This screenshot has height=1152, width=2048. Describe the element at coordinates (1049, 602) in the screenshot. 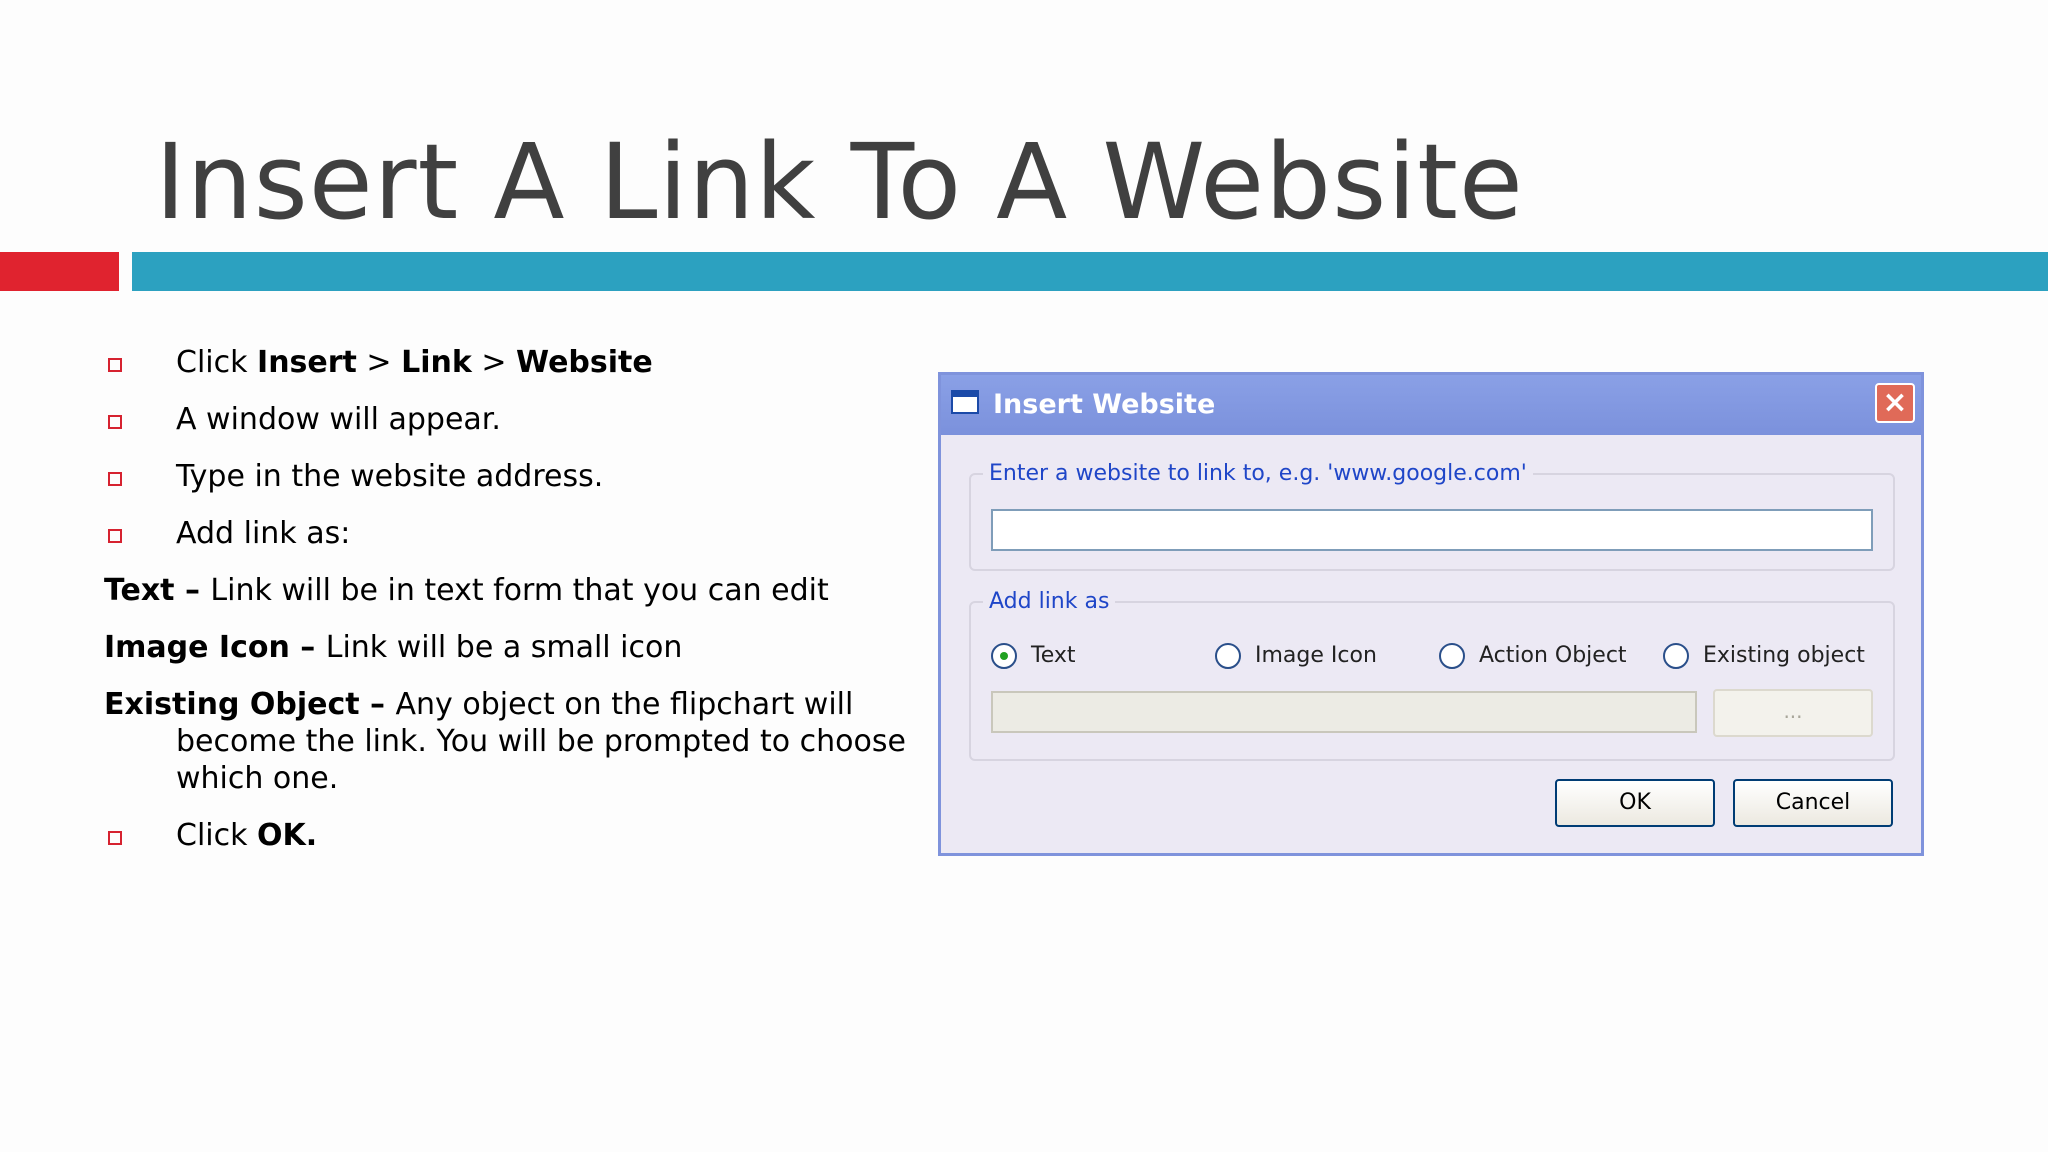

I see `add-link-group-label: Add link as` at that location.